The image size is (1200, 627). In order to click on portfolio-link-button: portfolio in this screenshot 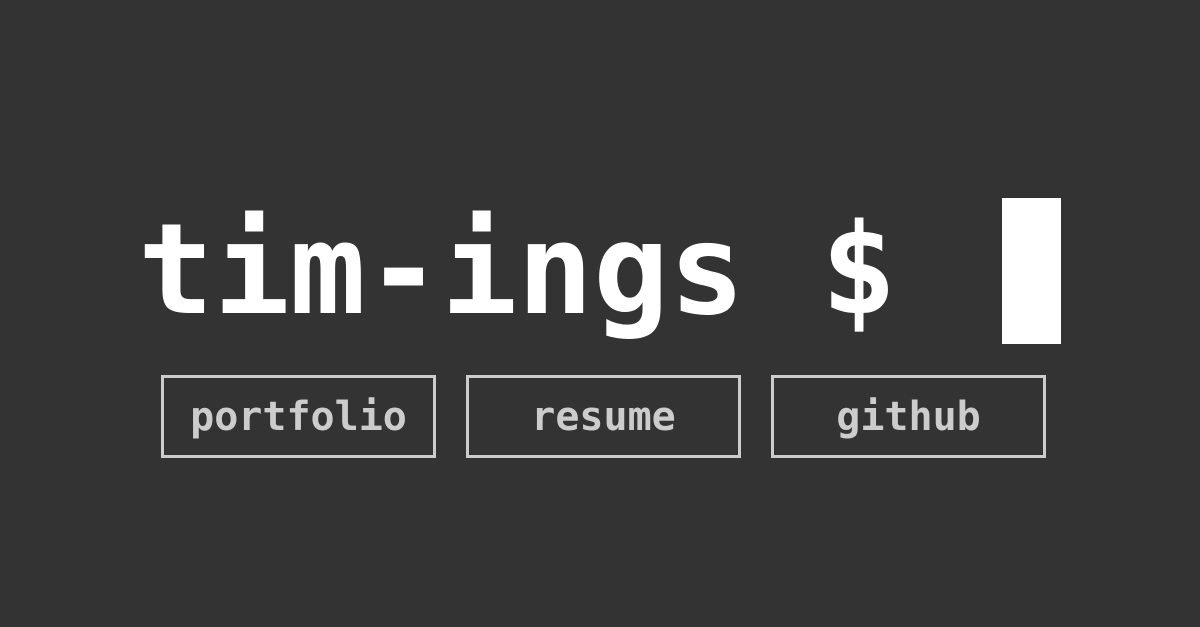, I will do `click(298, 416)`.